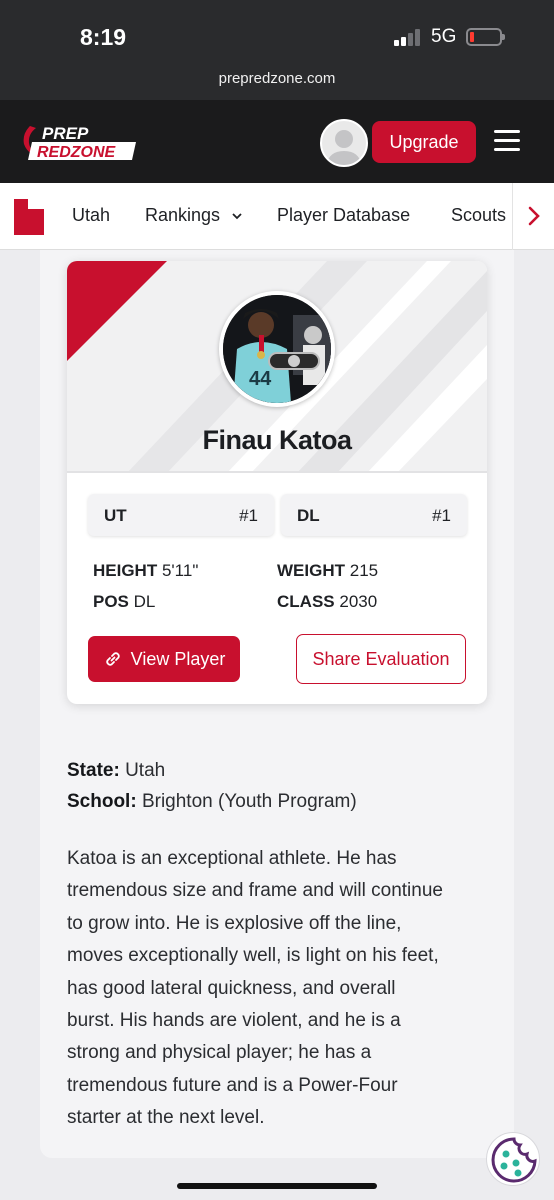 Image resolution: width=554 pixels, height=1200 pixels. What do you see at coordinates (364, 570) in the screenshot?
I see `weight-value: 215` at bounding box center [364, 570].